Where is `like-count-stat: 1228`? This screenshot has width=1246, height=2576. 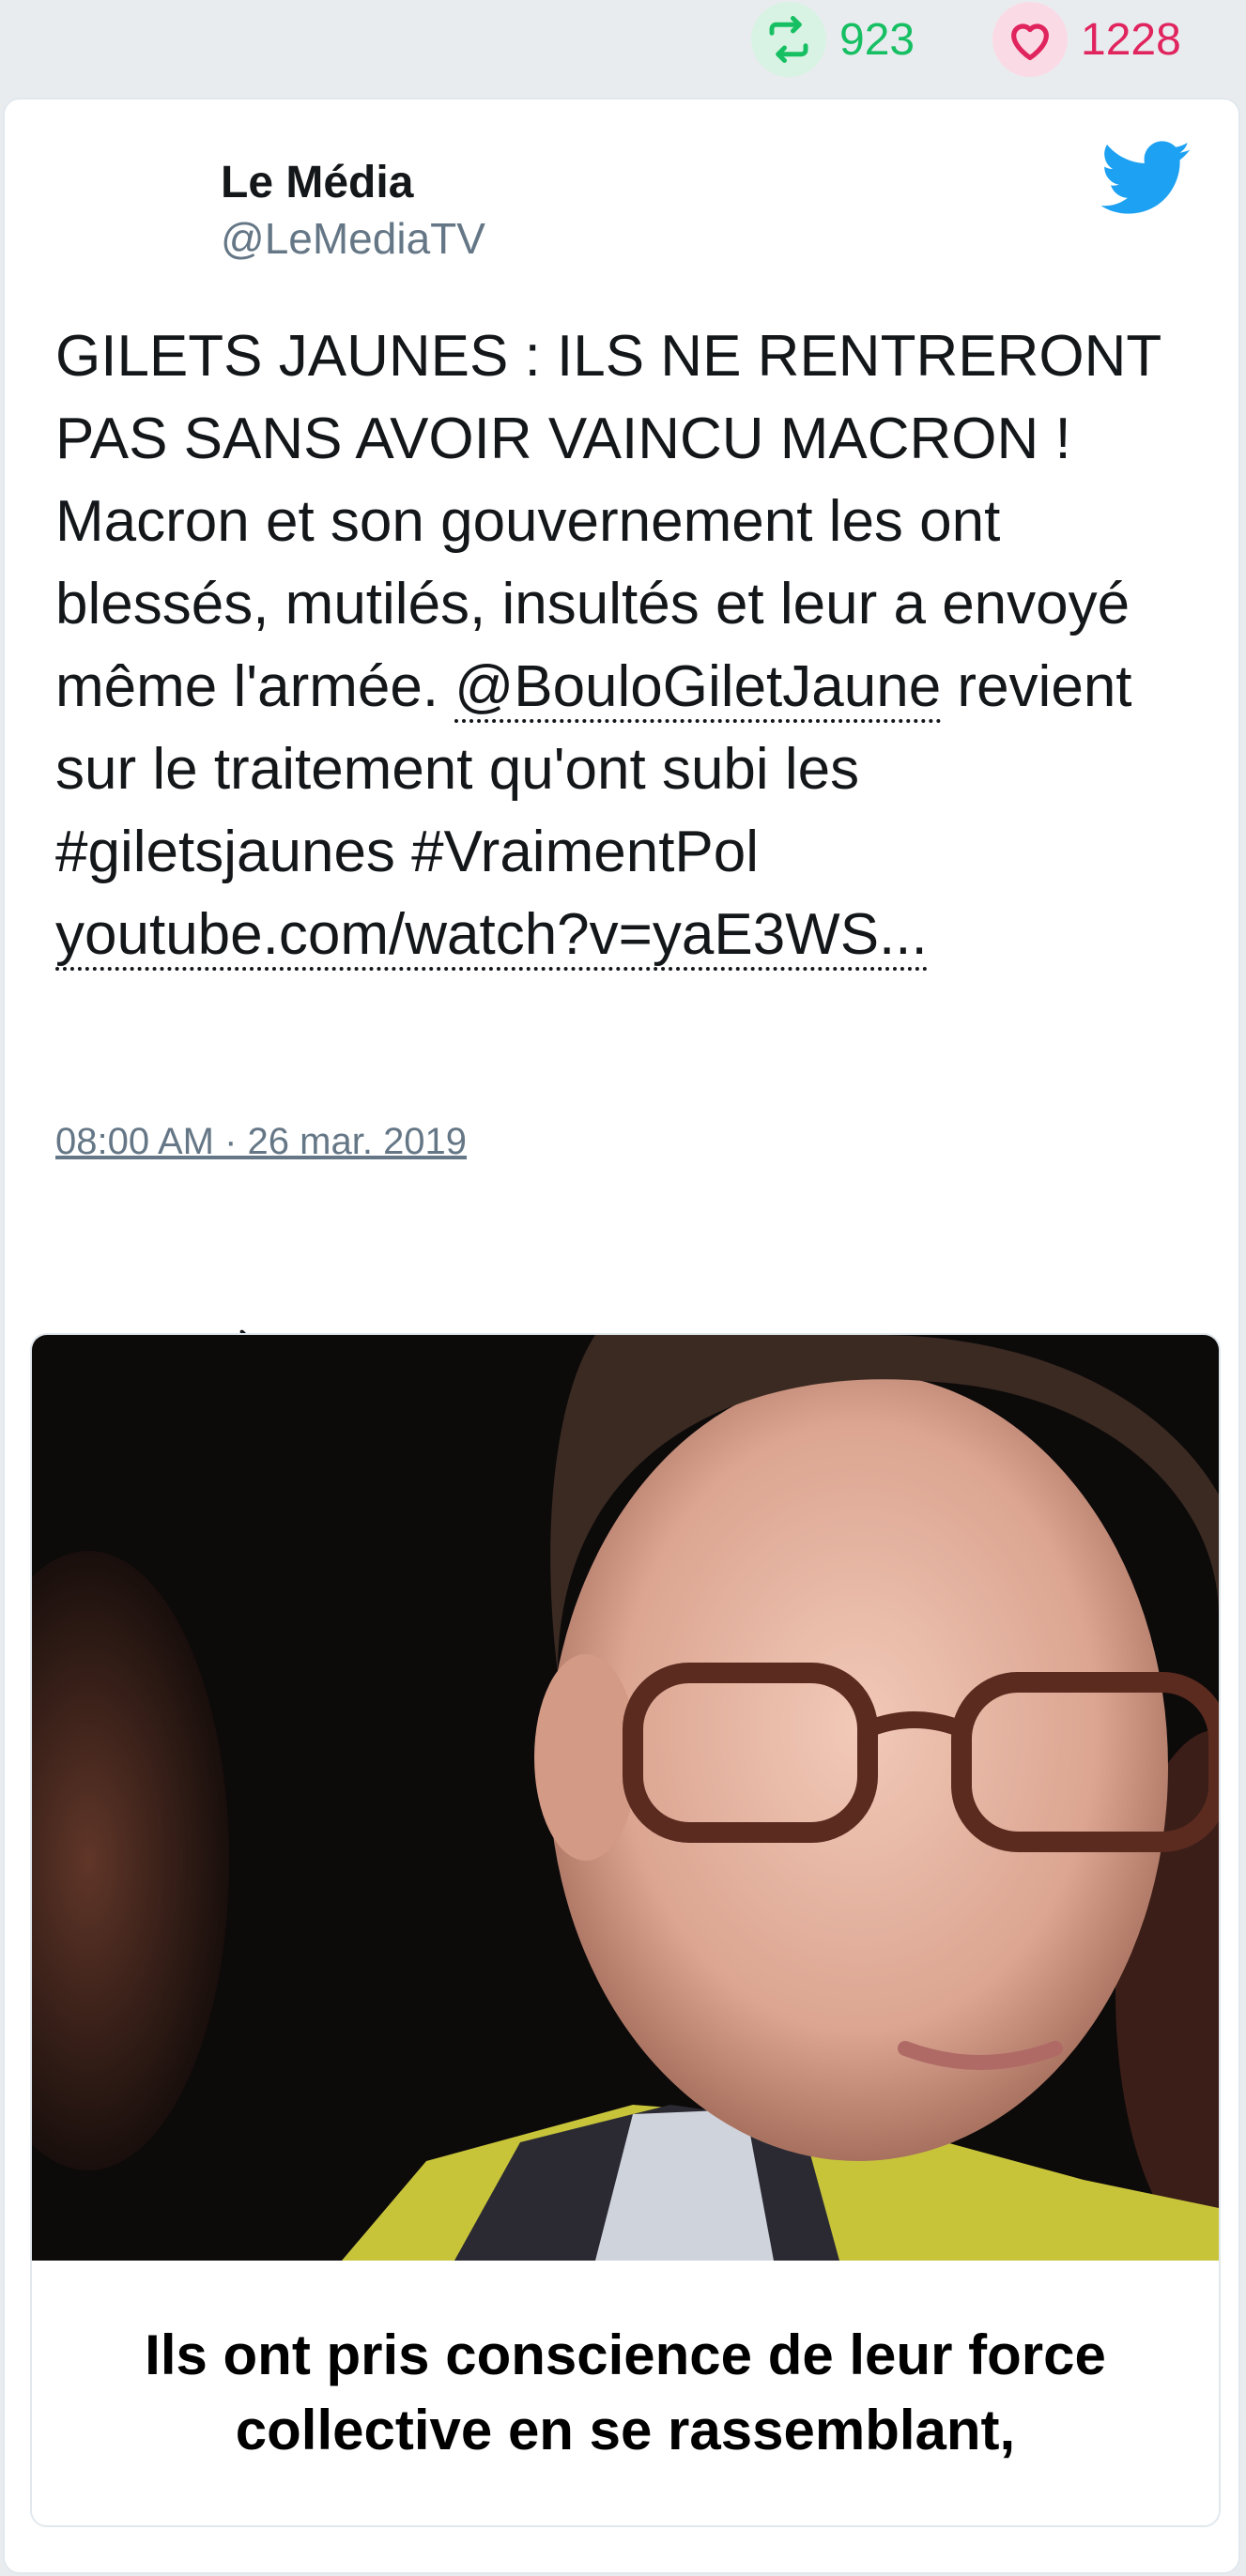
like-count-stat: 1228 is located at coordinates (1086, 40).